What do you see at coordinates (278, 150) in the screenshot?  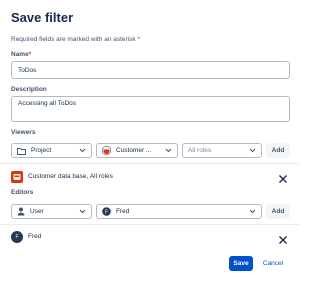 I see `add-viewer-button: Add` at bounding box center [278, 150].